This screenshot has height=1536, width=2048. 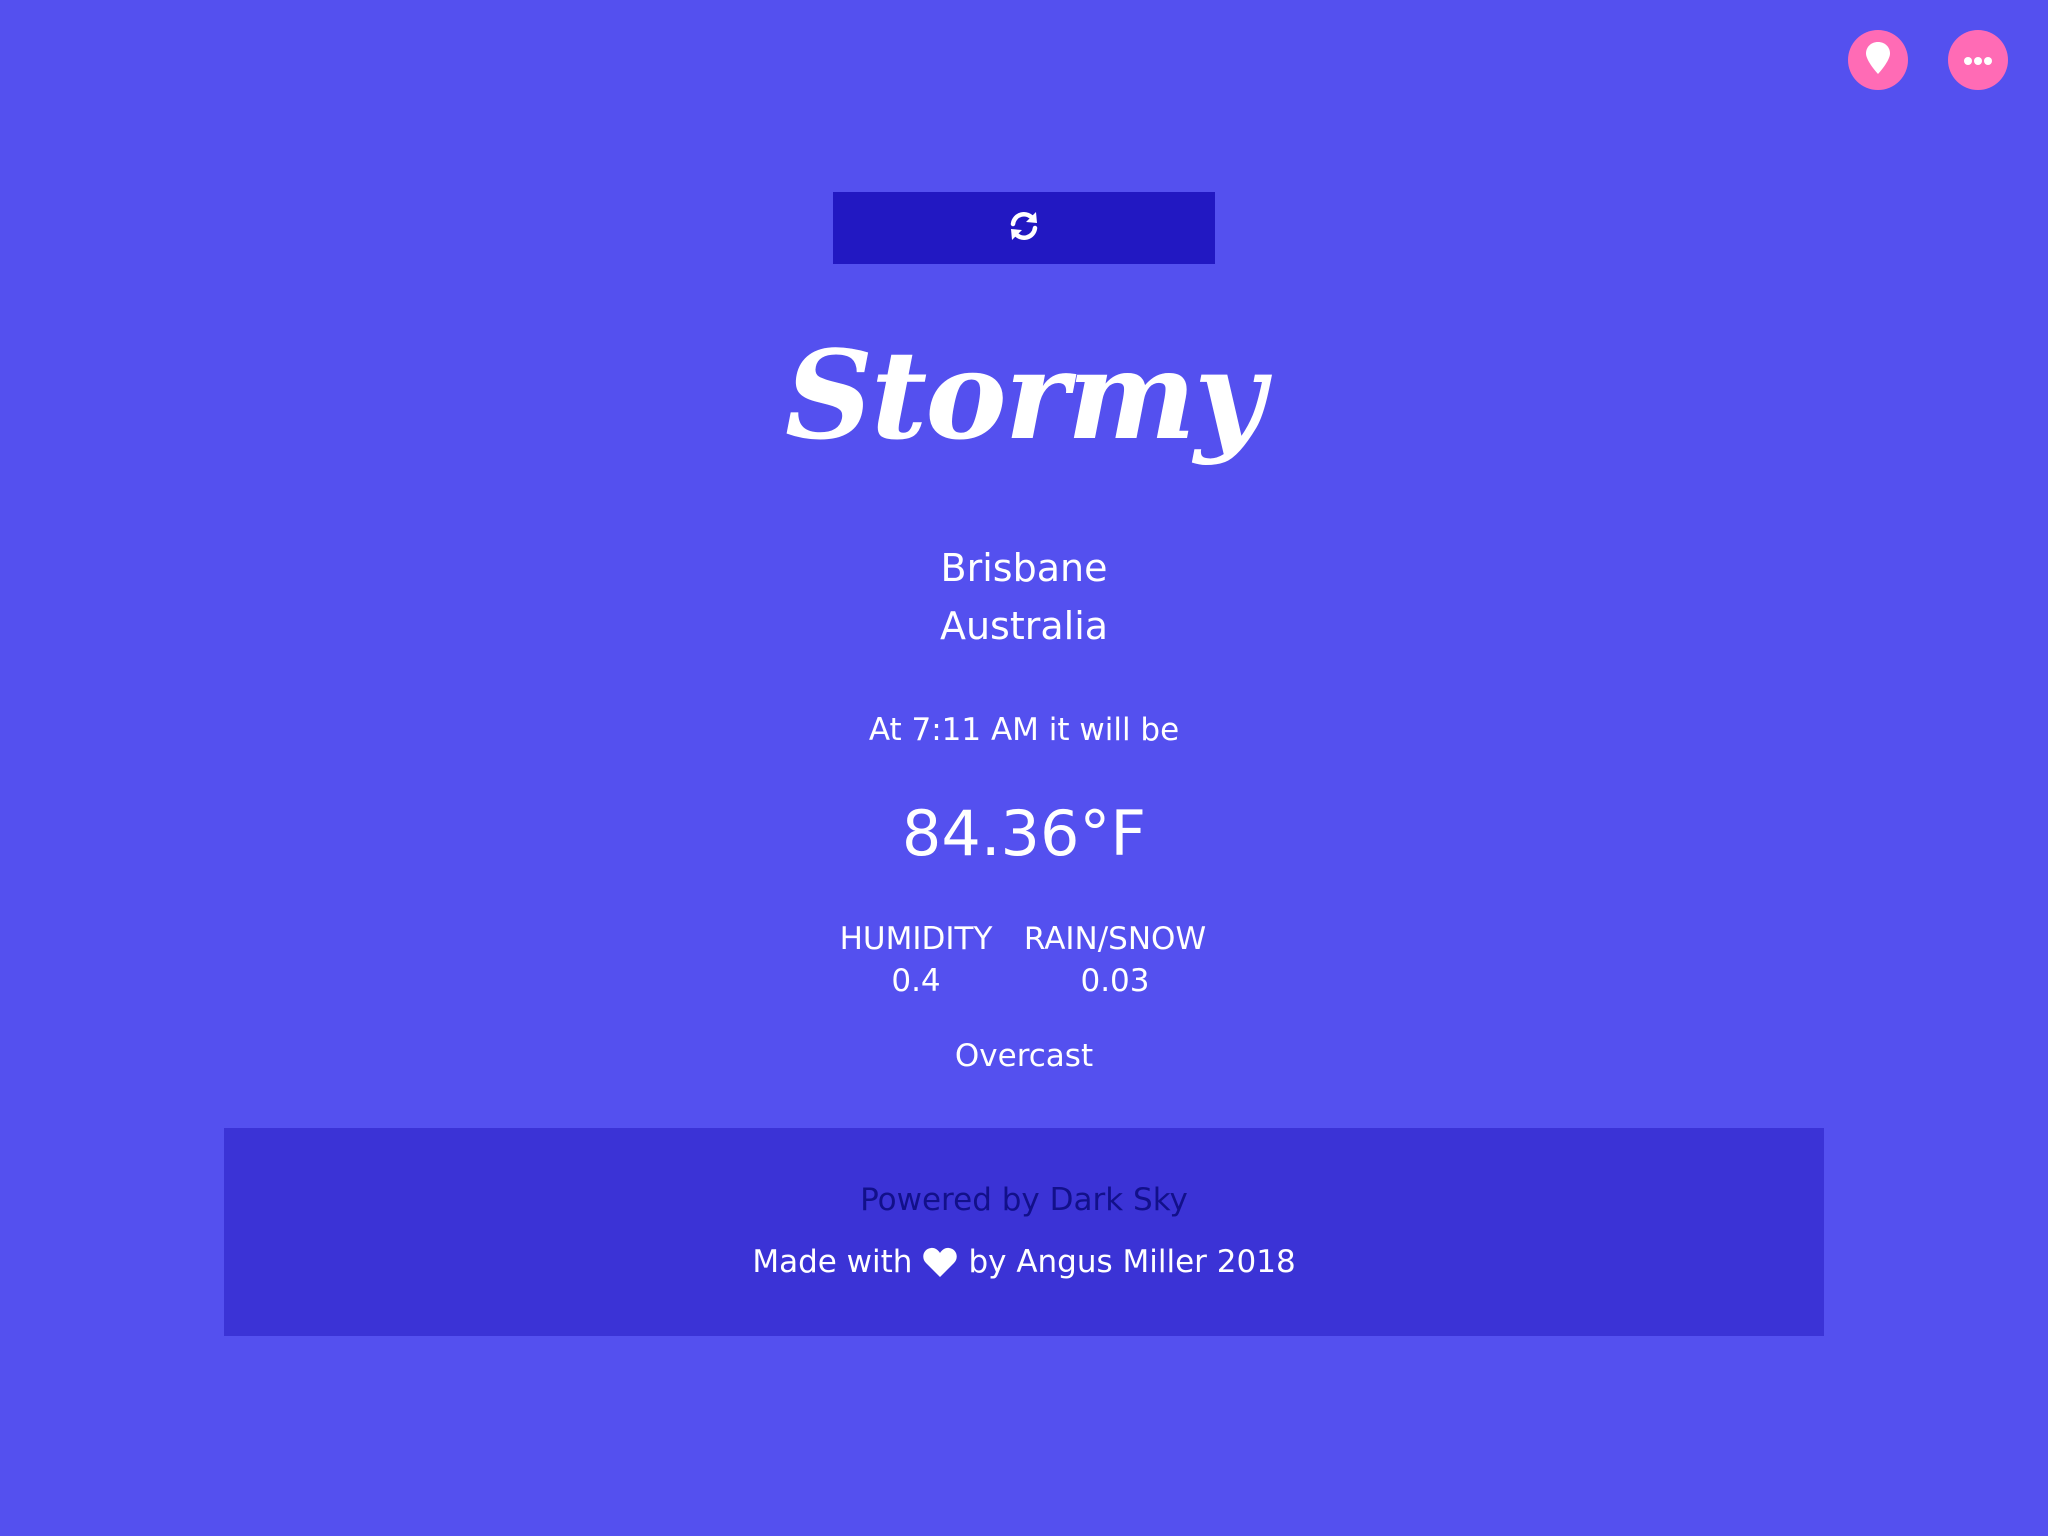 I want to click on country-name: Australia, so click(x=1024, y=626).